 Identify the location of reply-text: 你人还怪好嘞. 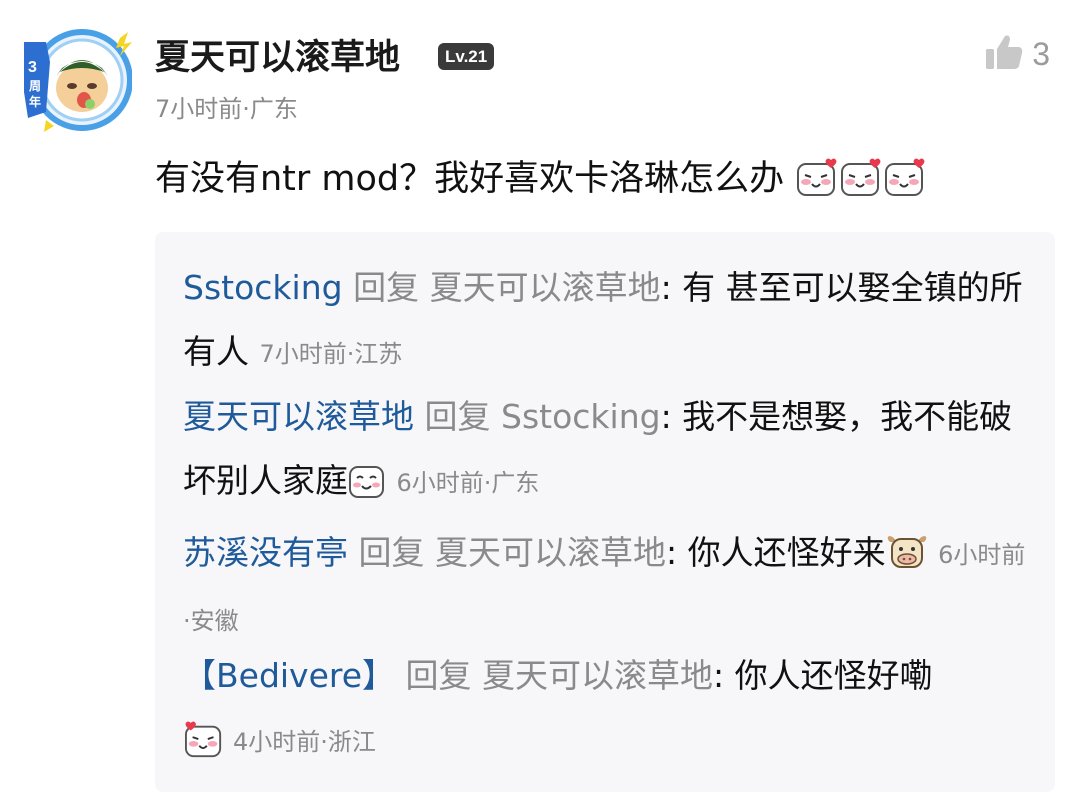
(833, 675).